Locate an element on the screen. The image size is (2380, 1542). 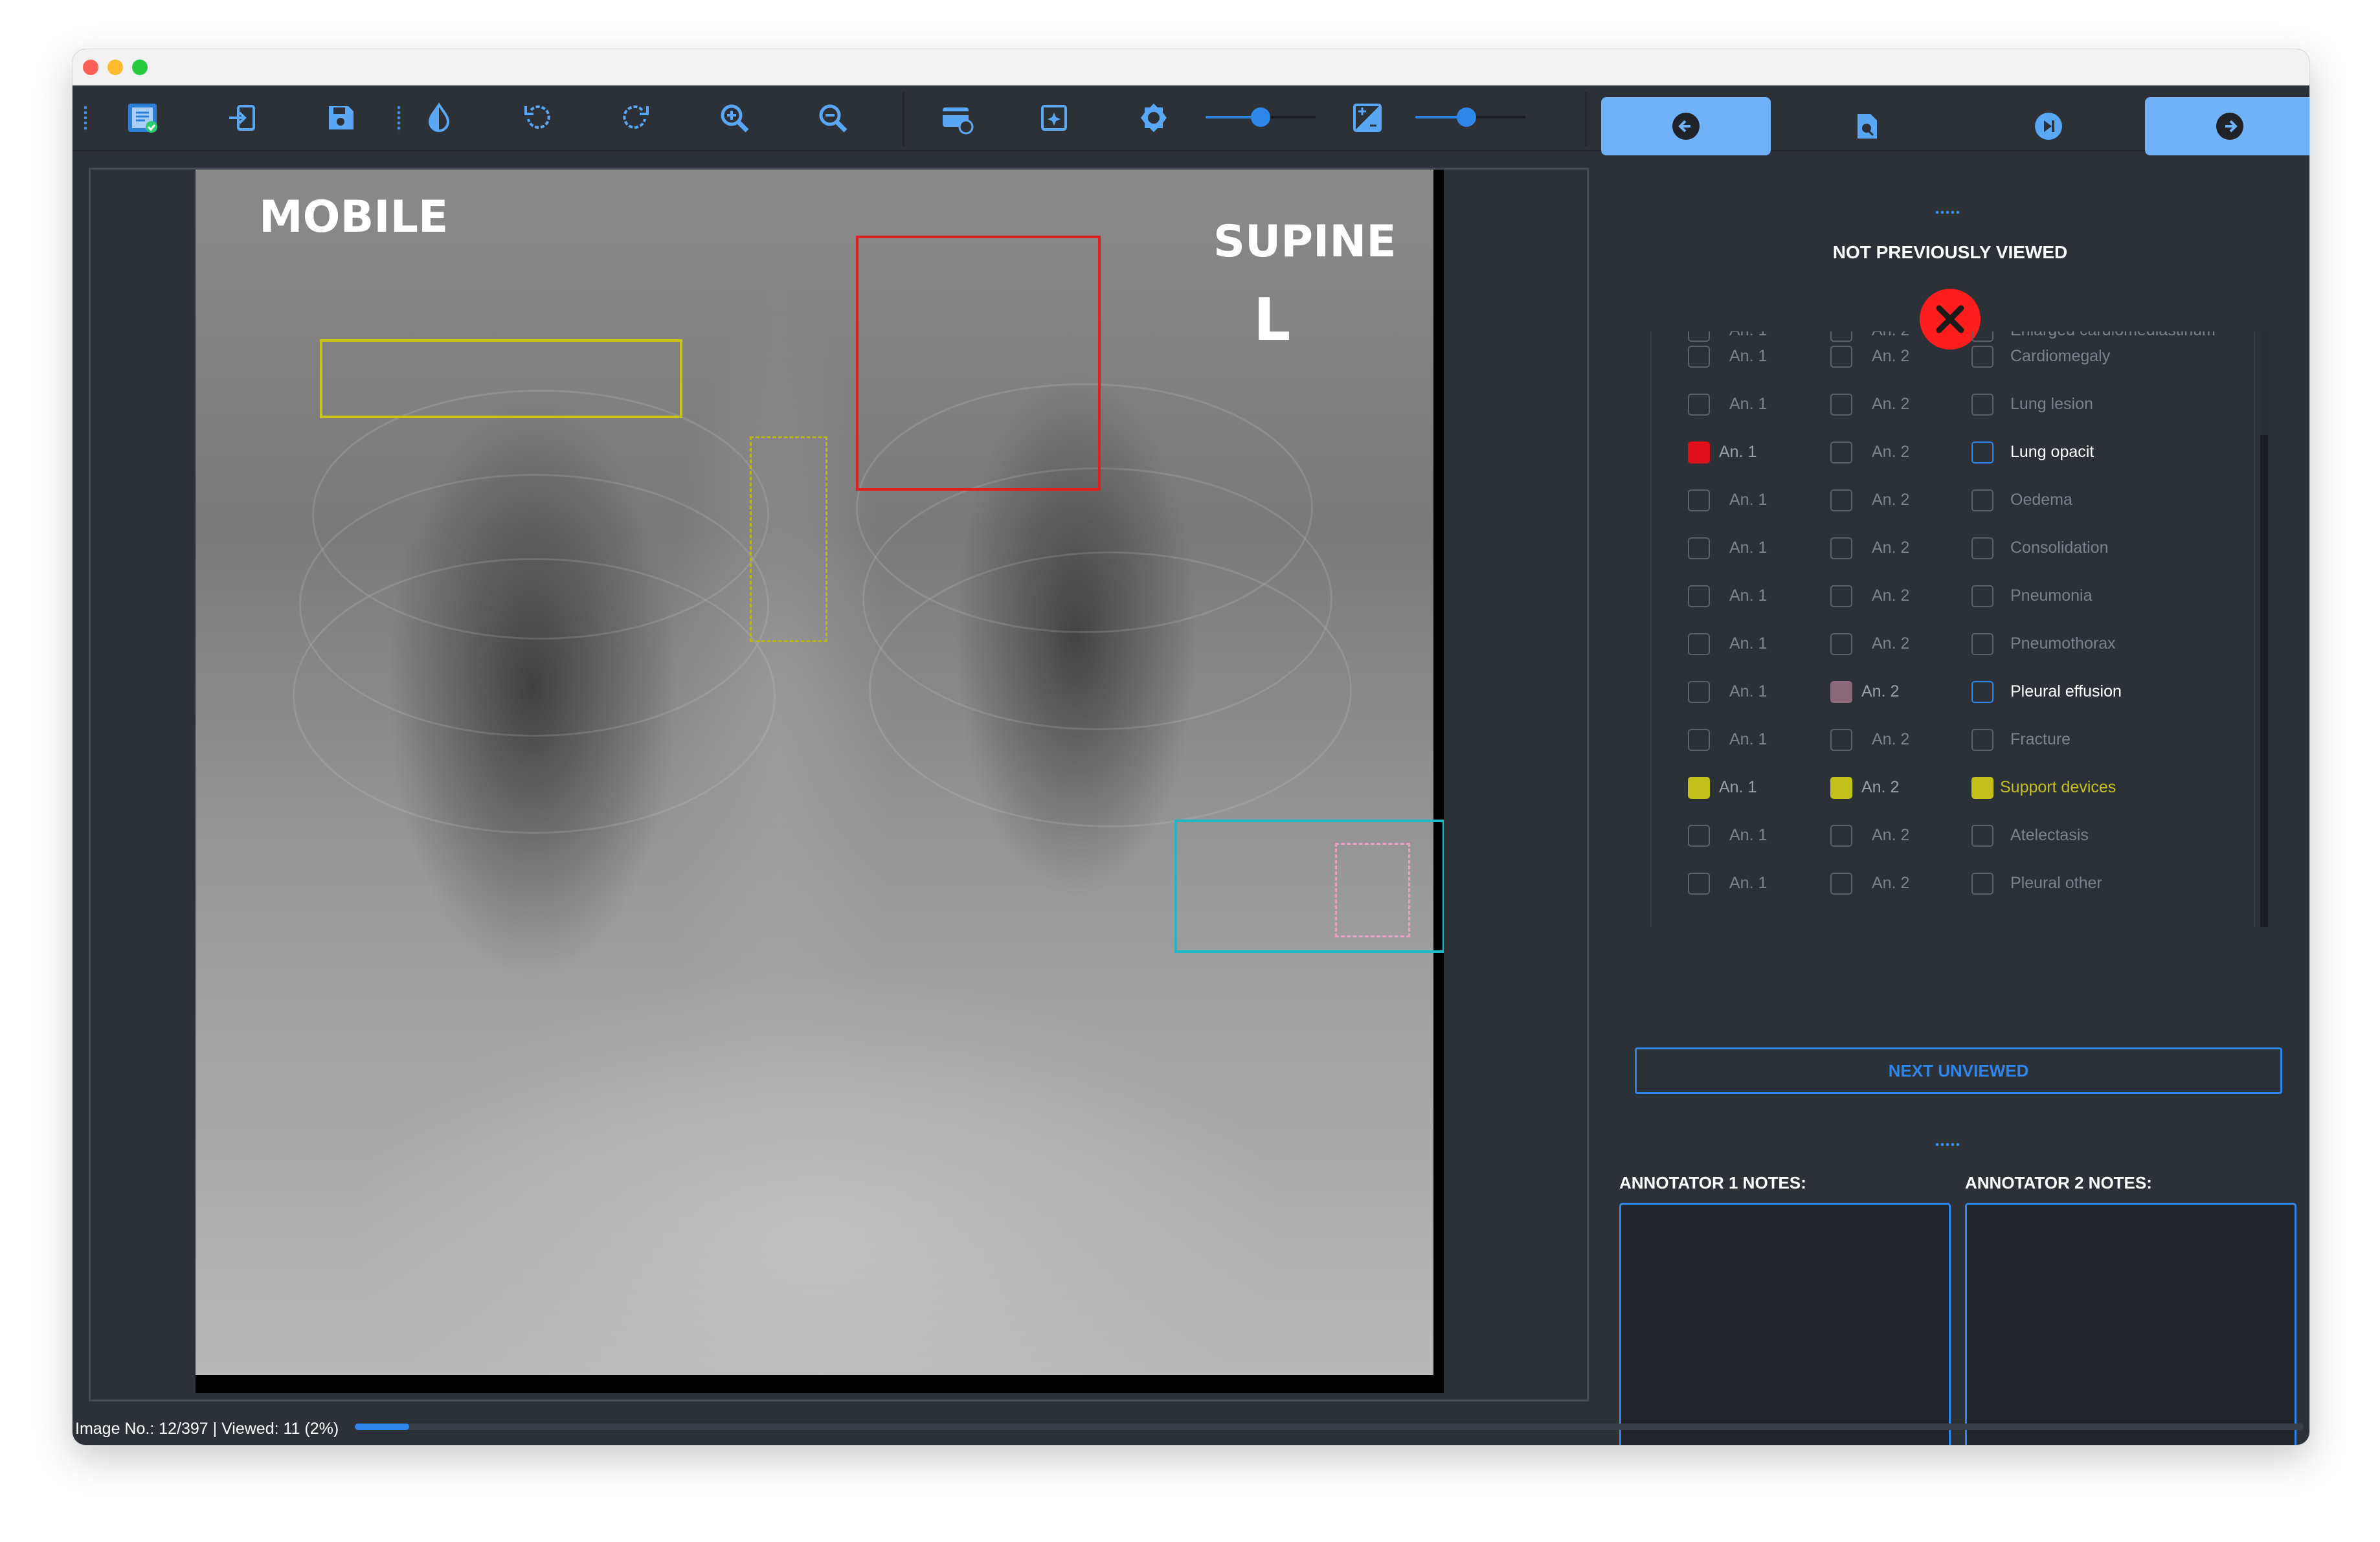
zoom-in-icon is located at coordinates (734, 117).